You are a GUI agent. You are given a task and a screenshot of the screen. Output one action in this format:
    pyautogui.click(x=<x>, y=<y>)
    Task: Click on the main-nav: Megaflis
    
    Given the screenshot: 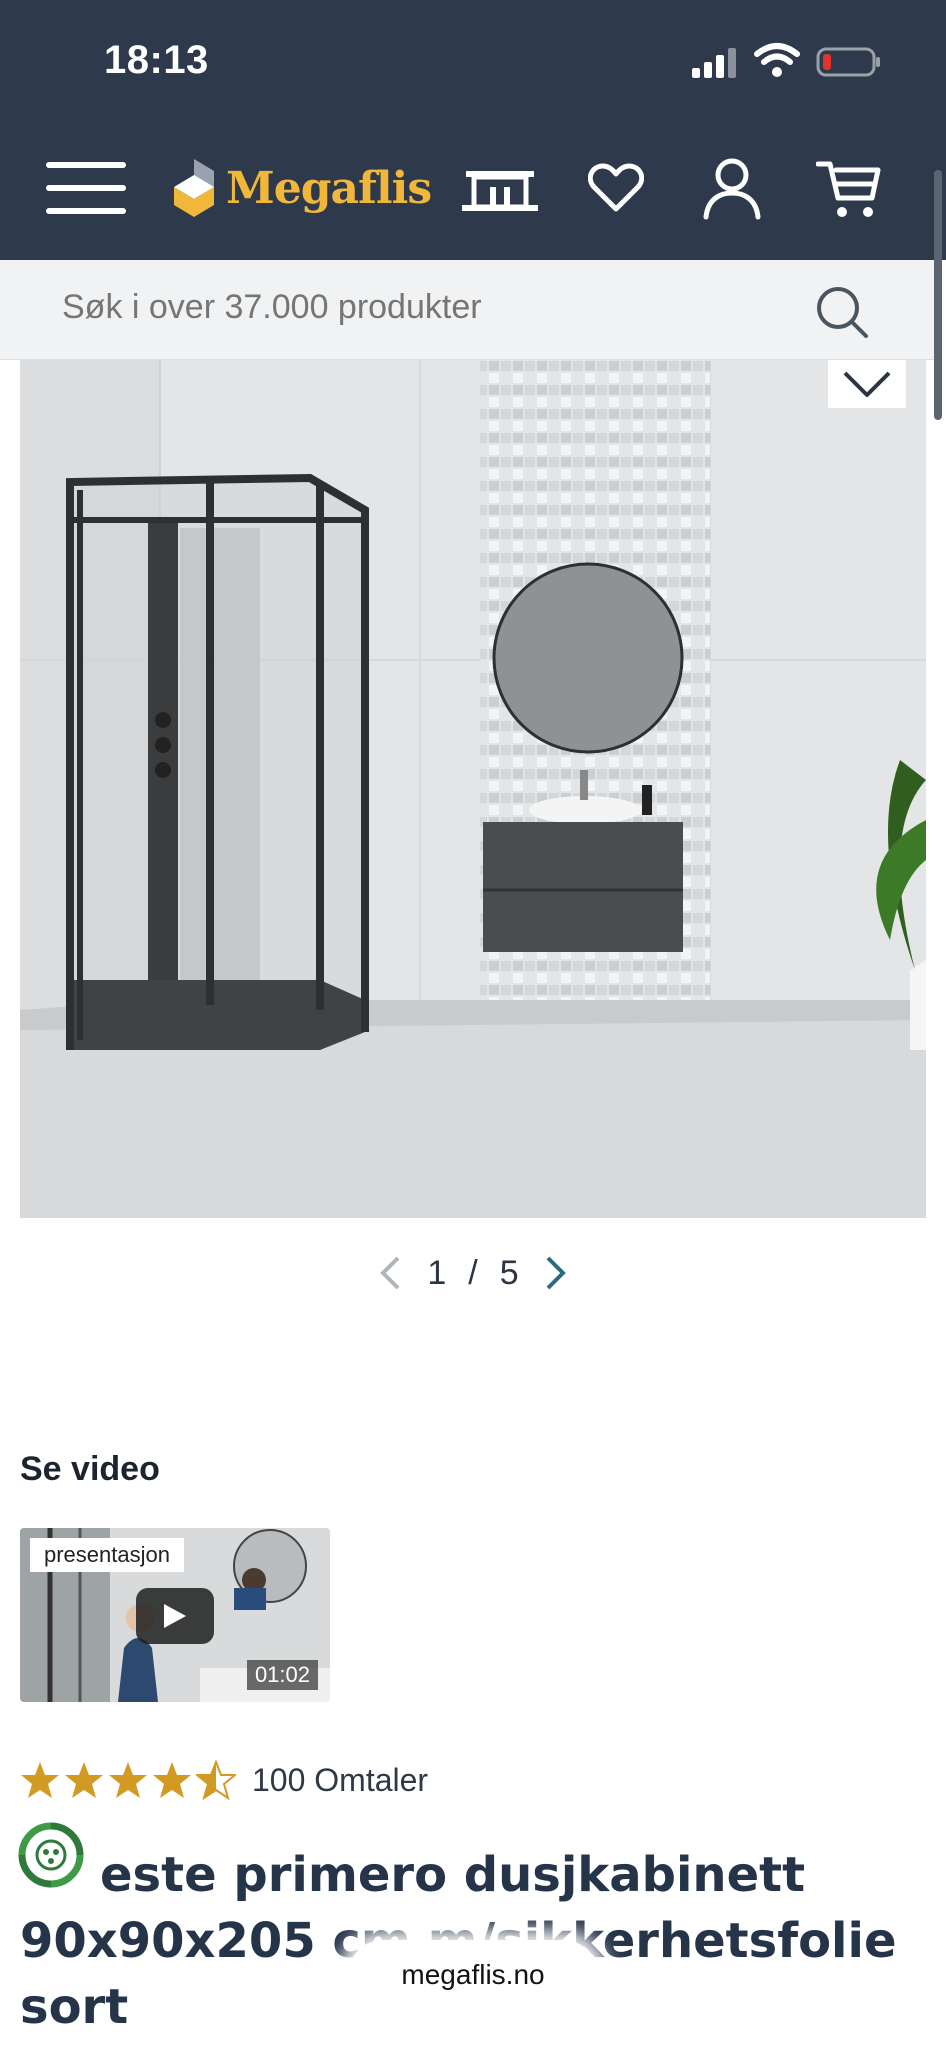 What is the action you would take?
    pyautogui.click(x=473, y=190)
    